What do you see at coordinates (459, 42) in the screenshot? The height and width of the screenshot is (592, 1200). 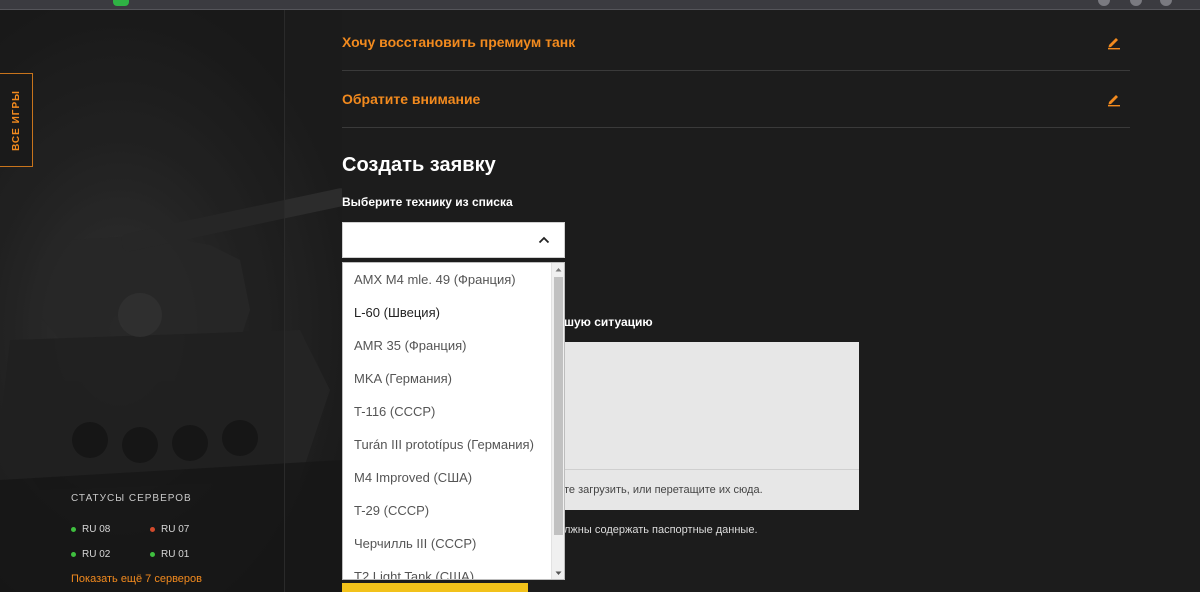 I see `faq-item-label: Хочу восстановить премиум танк` at bounding box center [459, 42].